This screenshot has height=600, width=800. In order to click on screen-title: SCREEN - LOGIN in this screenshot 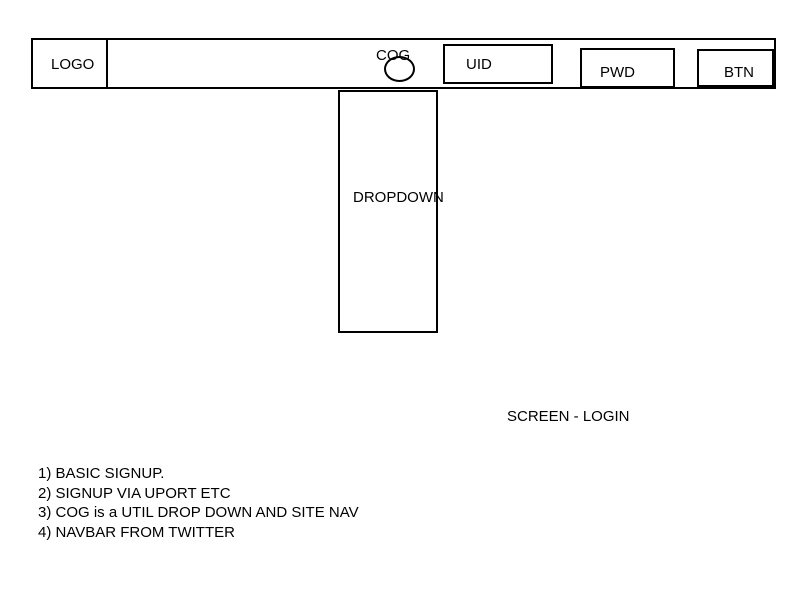, I will do `click(568, 416)`.